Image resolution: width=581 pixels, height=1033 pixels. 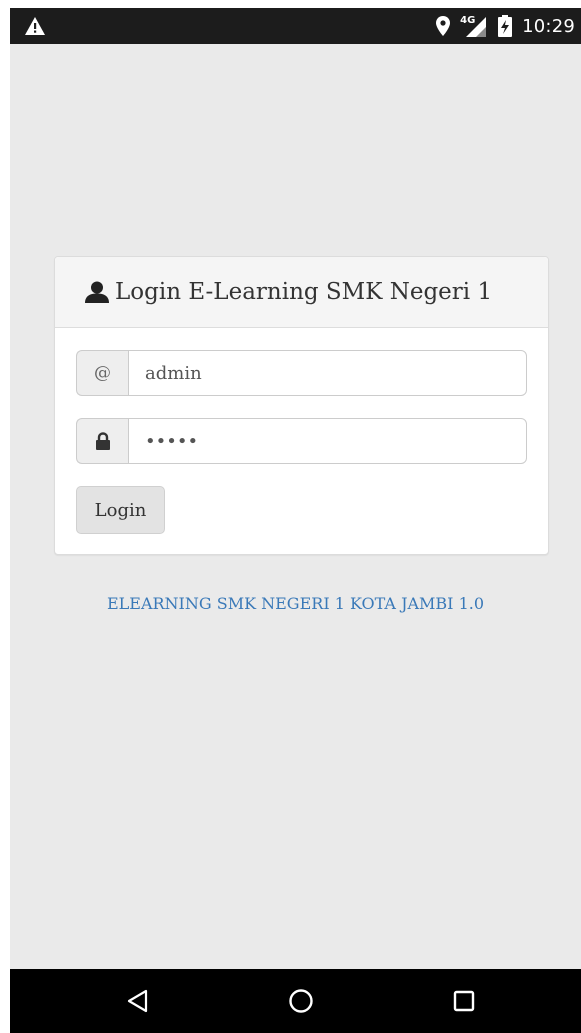 I want to click on password-input-group, so click(x=301, y=441).